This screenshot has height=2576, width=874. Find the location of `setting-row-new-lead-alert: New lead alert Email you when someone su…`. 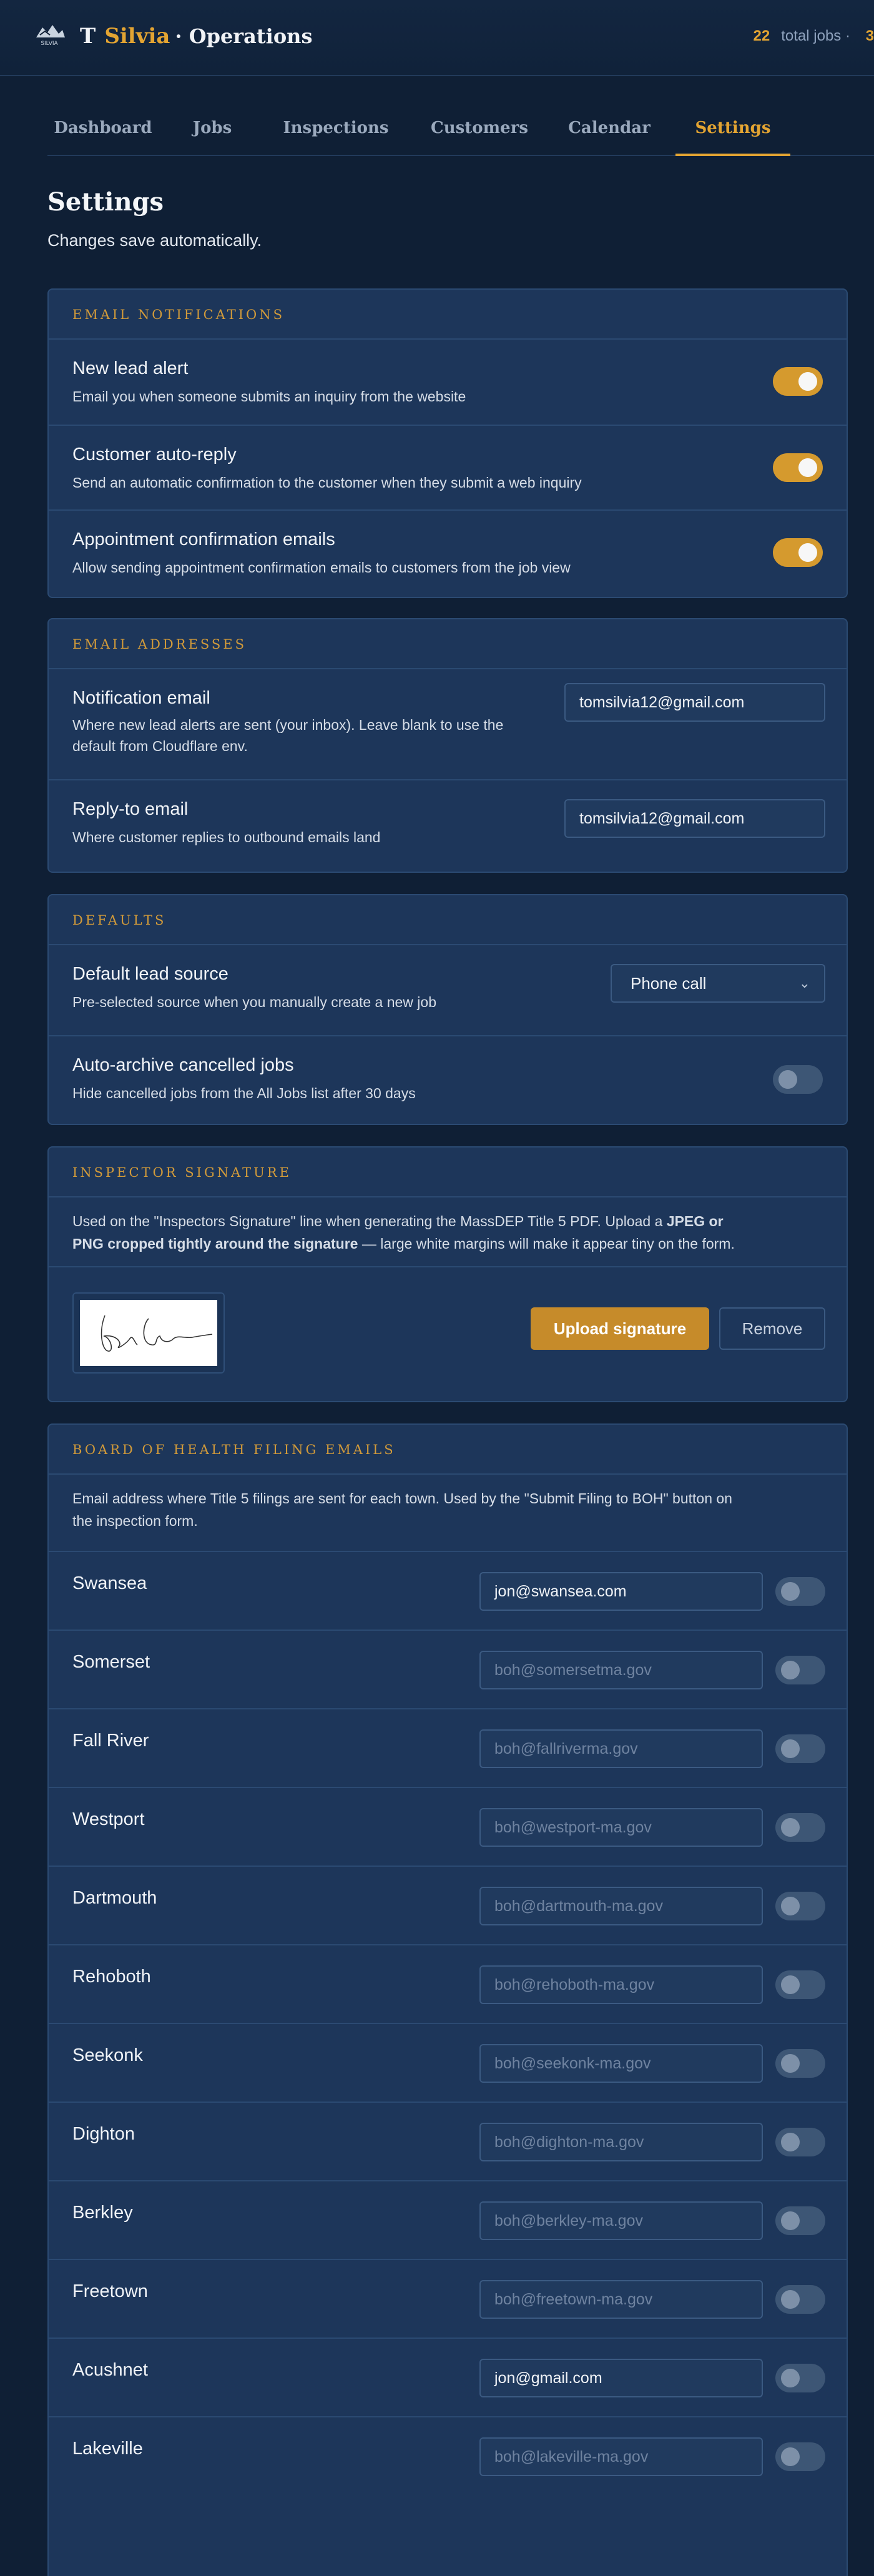

setting-row-new-lead-alert: New lead alert Email you when someone su… is located at coordinates (448, 382).